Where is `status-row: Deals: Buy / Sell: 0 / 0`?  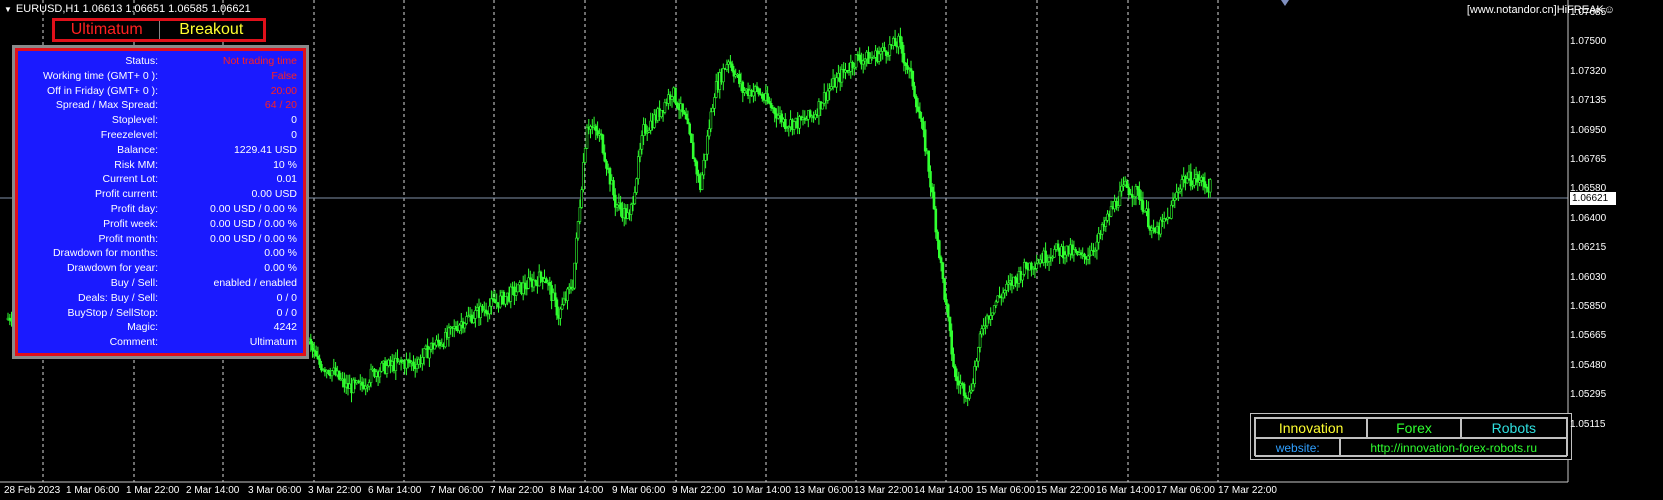 status-row: Deals: Buy / Sell: 0 / 0 is located at coordinates (160, 299).